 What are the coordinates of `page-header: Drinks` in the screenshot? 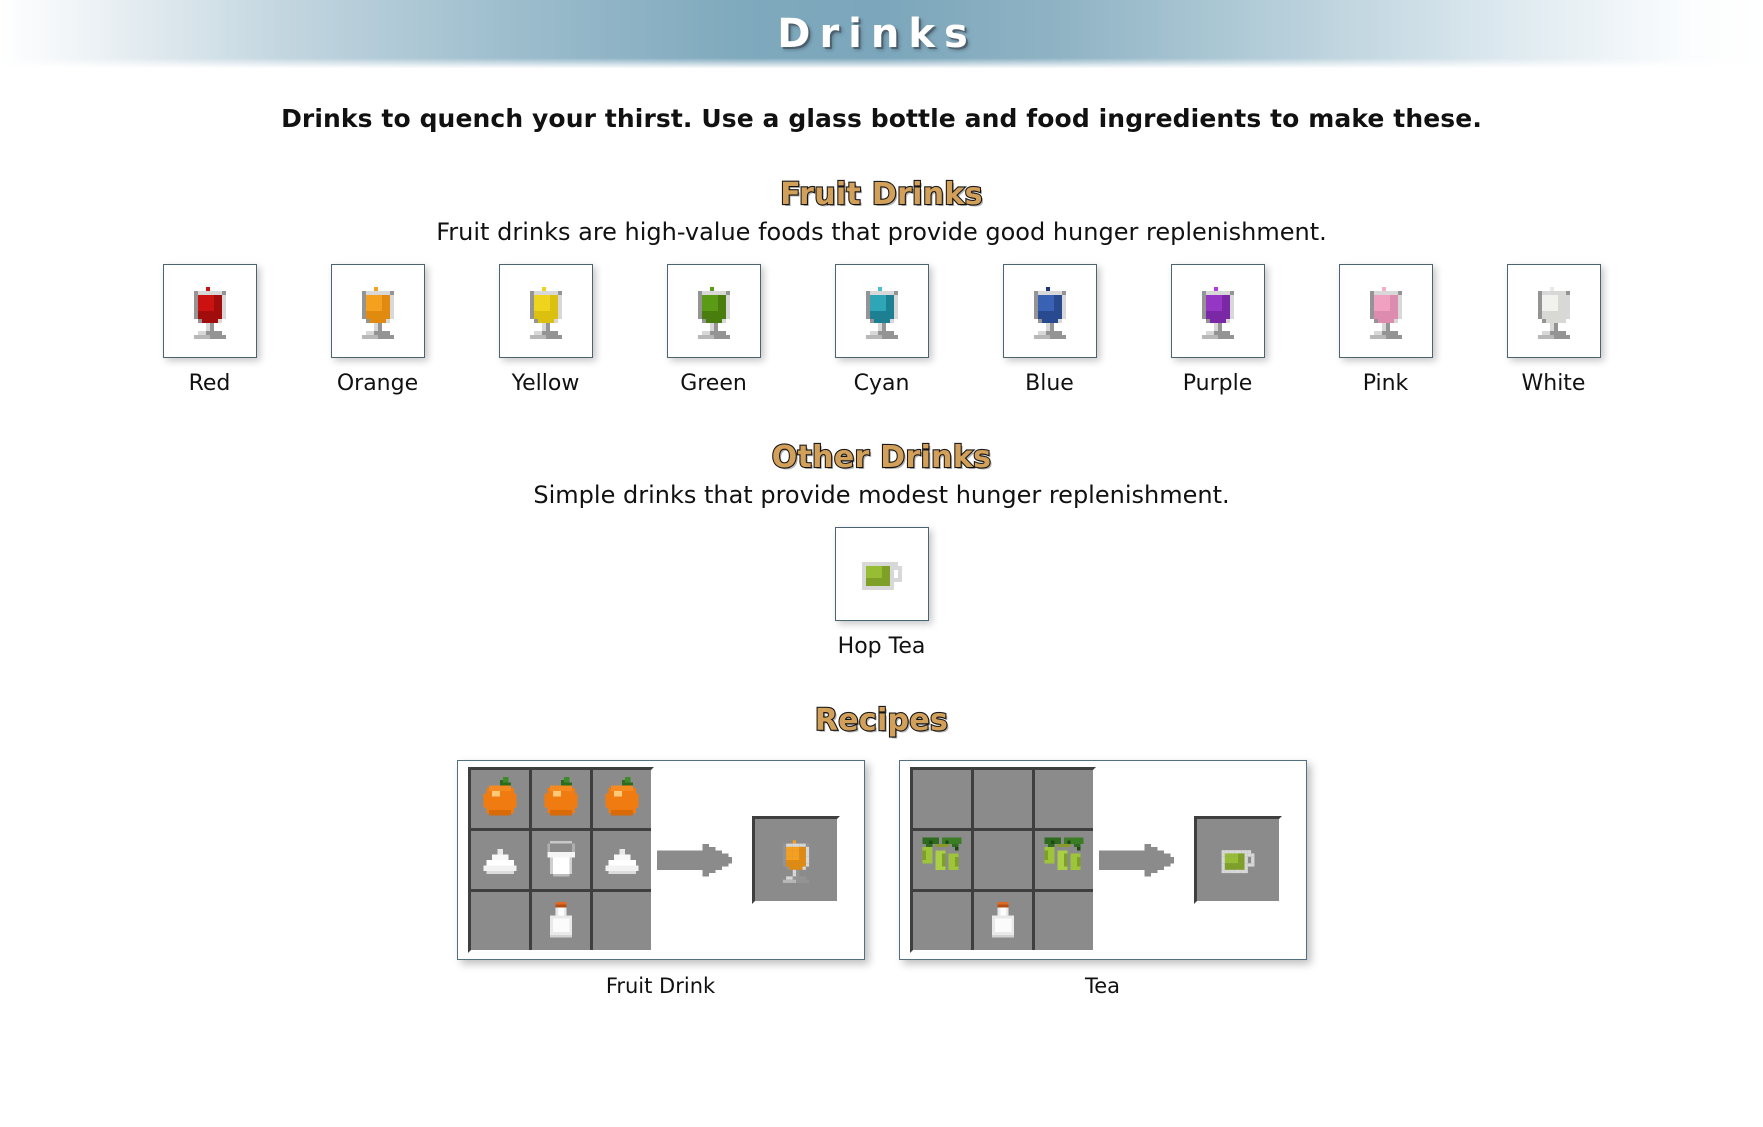 It's located at (881, 34).